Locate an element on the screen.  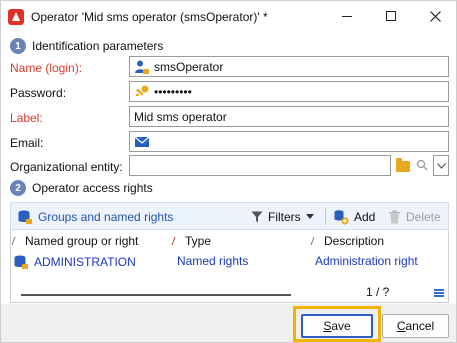
filters-label: Filters is located at coordinates (284, 216).